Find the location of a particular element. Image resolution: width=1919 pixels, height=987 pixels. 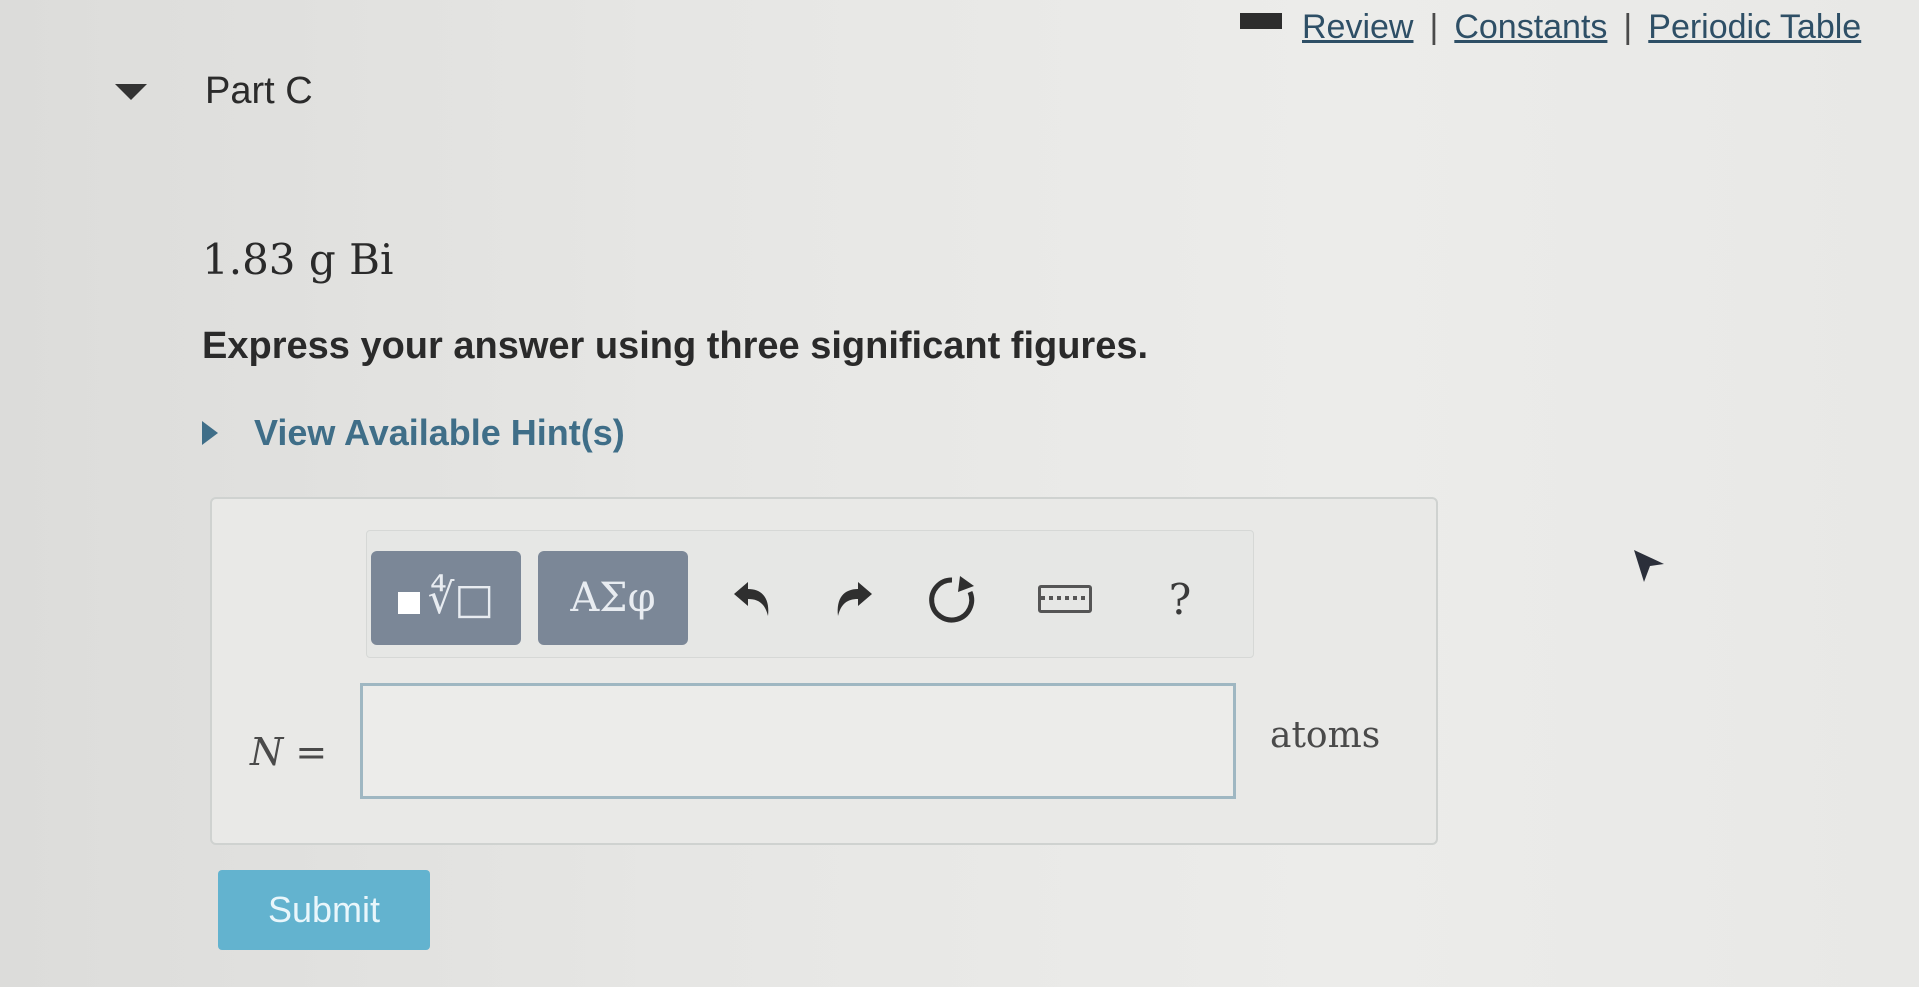

submit-button: Submit is located at coordinates (324, 910).